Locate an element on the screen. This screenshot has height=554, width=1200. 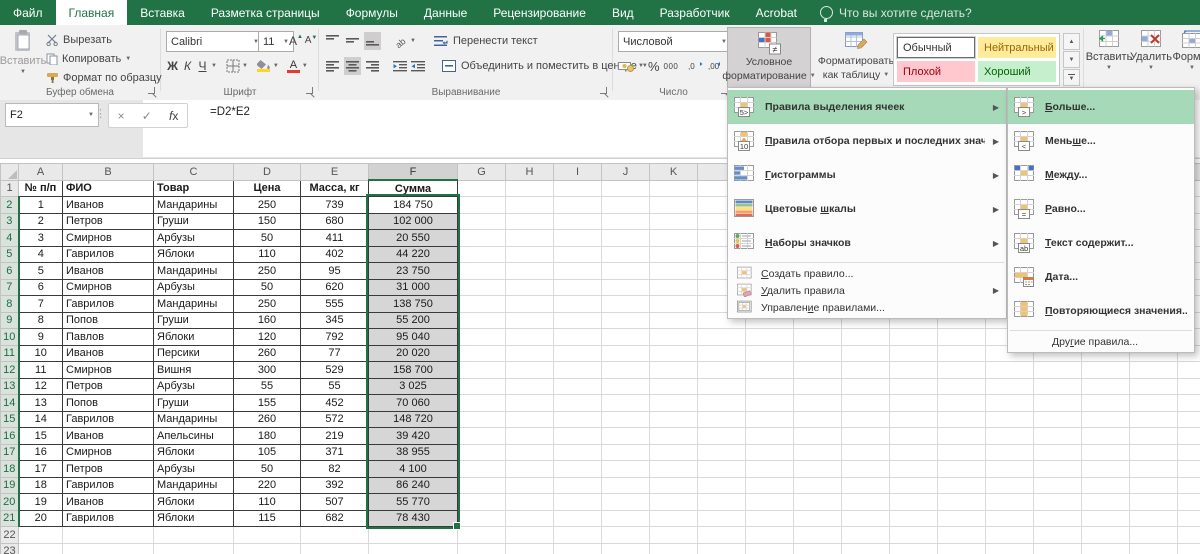
grid-cell: 77 is located at coordinates (334, 353).